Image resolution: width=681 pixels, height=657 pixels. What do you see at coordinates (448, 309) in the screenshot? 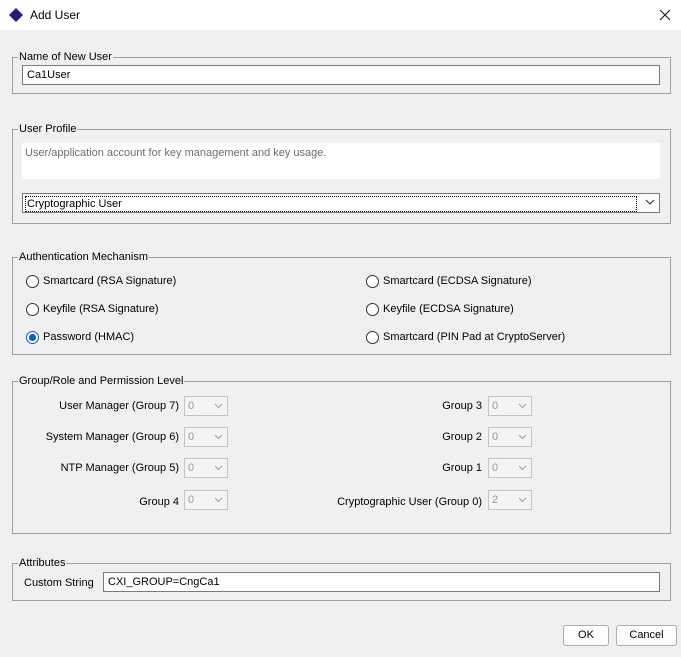
I see `radio-label: Keyfile (ECDSA Signature)` at bounding box center [448, 309].